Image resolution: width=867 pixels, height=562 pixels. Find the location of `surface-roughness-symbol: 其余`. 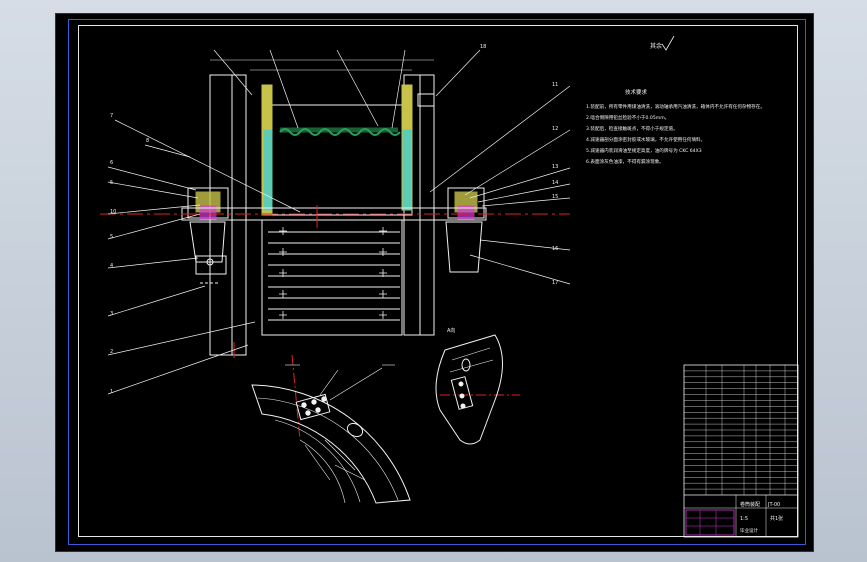

surface-roughness-symbol: 其余 is located at coordinates (662, 43).